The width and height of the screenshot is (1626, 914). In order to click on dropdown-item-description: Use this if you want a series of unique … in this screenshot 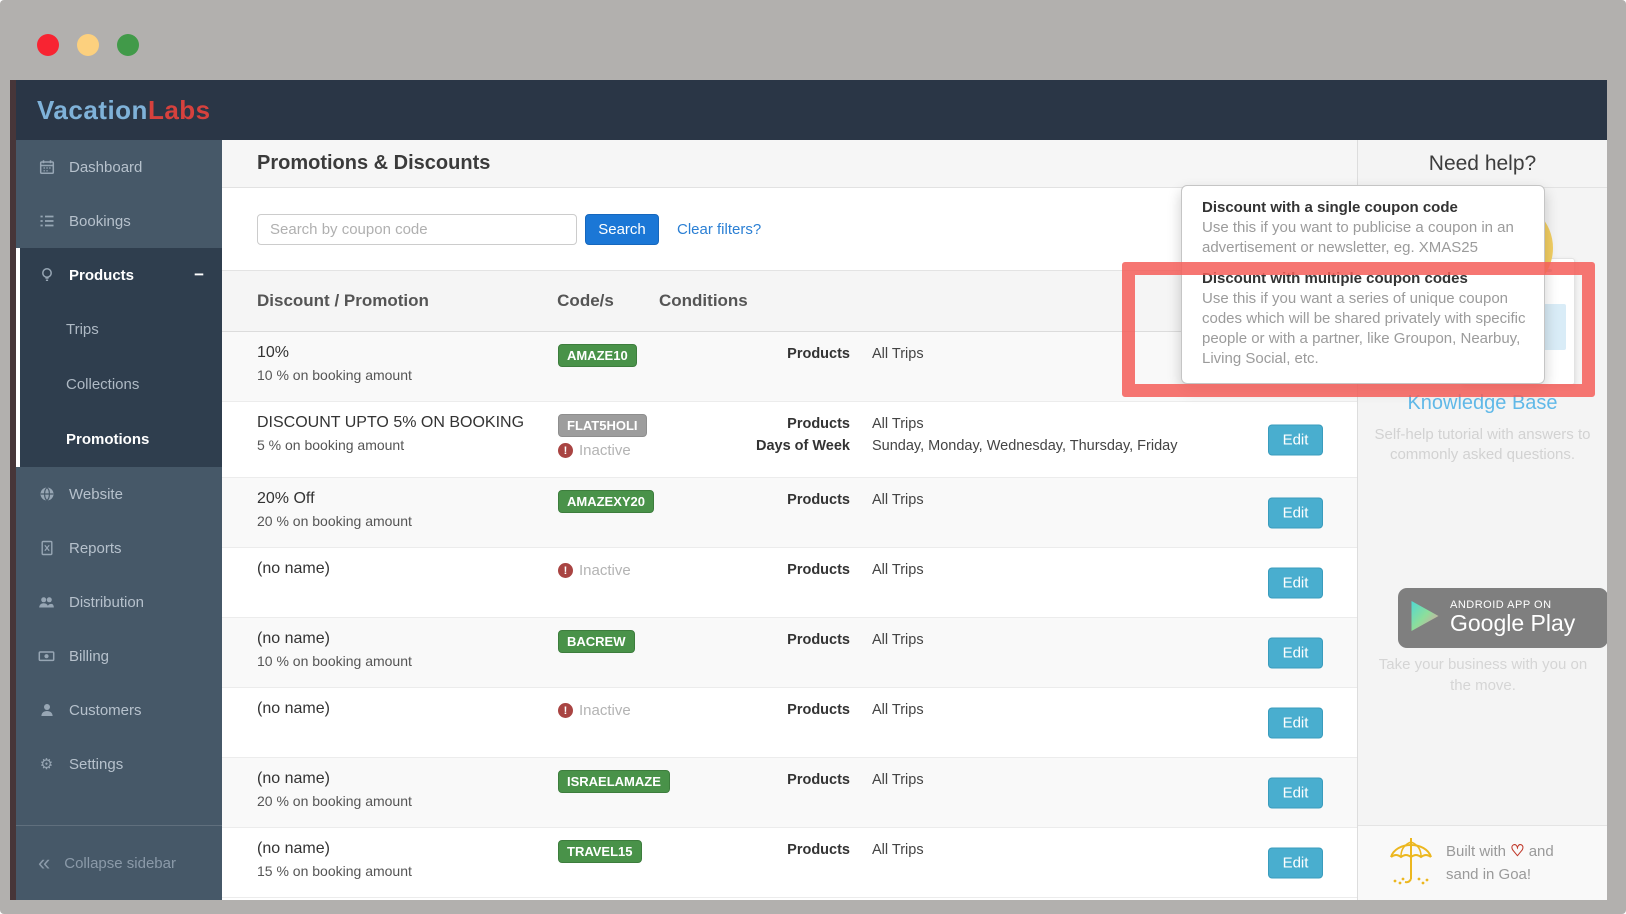, I will do `click(1364, 328)`.